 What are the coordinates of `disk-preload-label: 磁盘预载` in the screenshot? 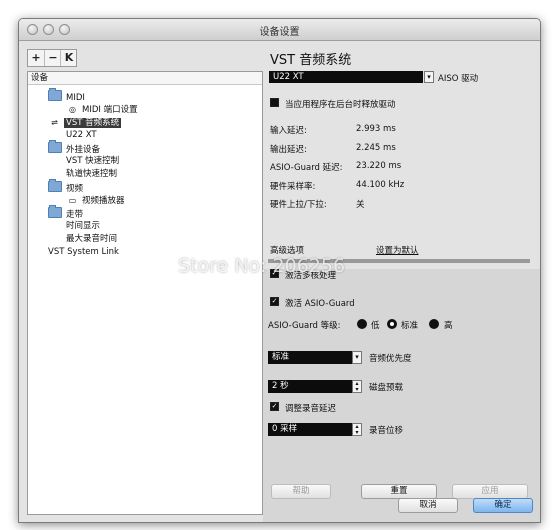 It's located at (386, 388).